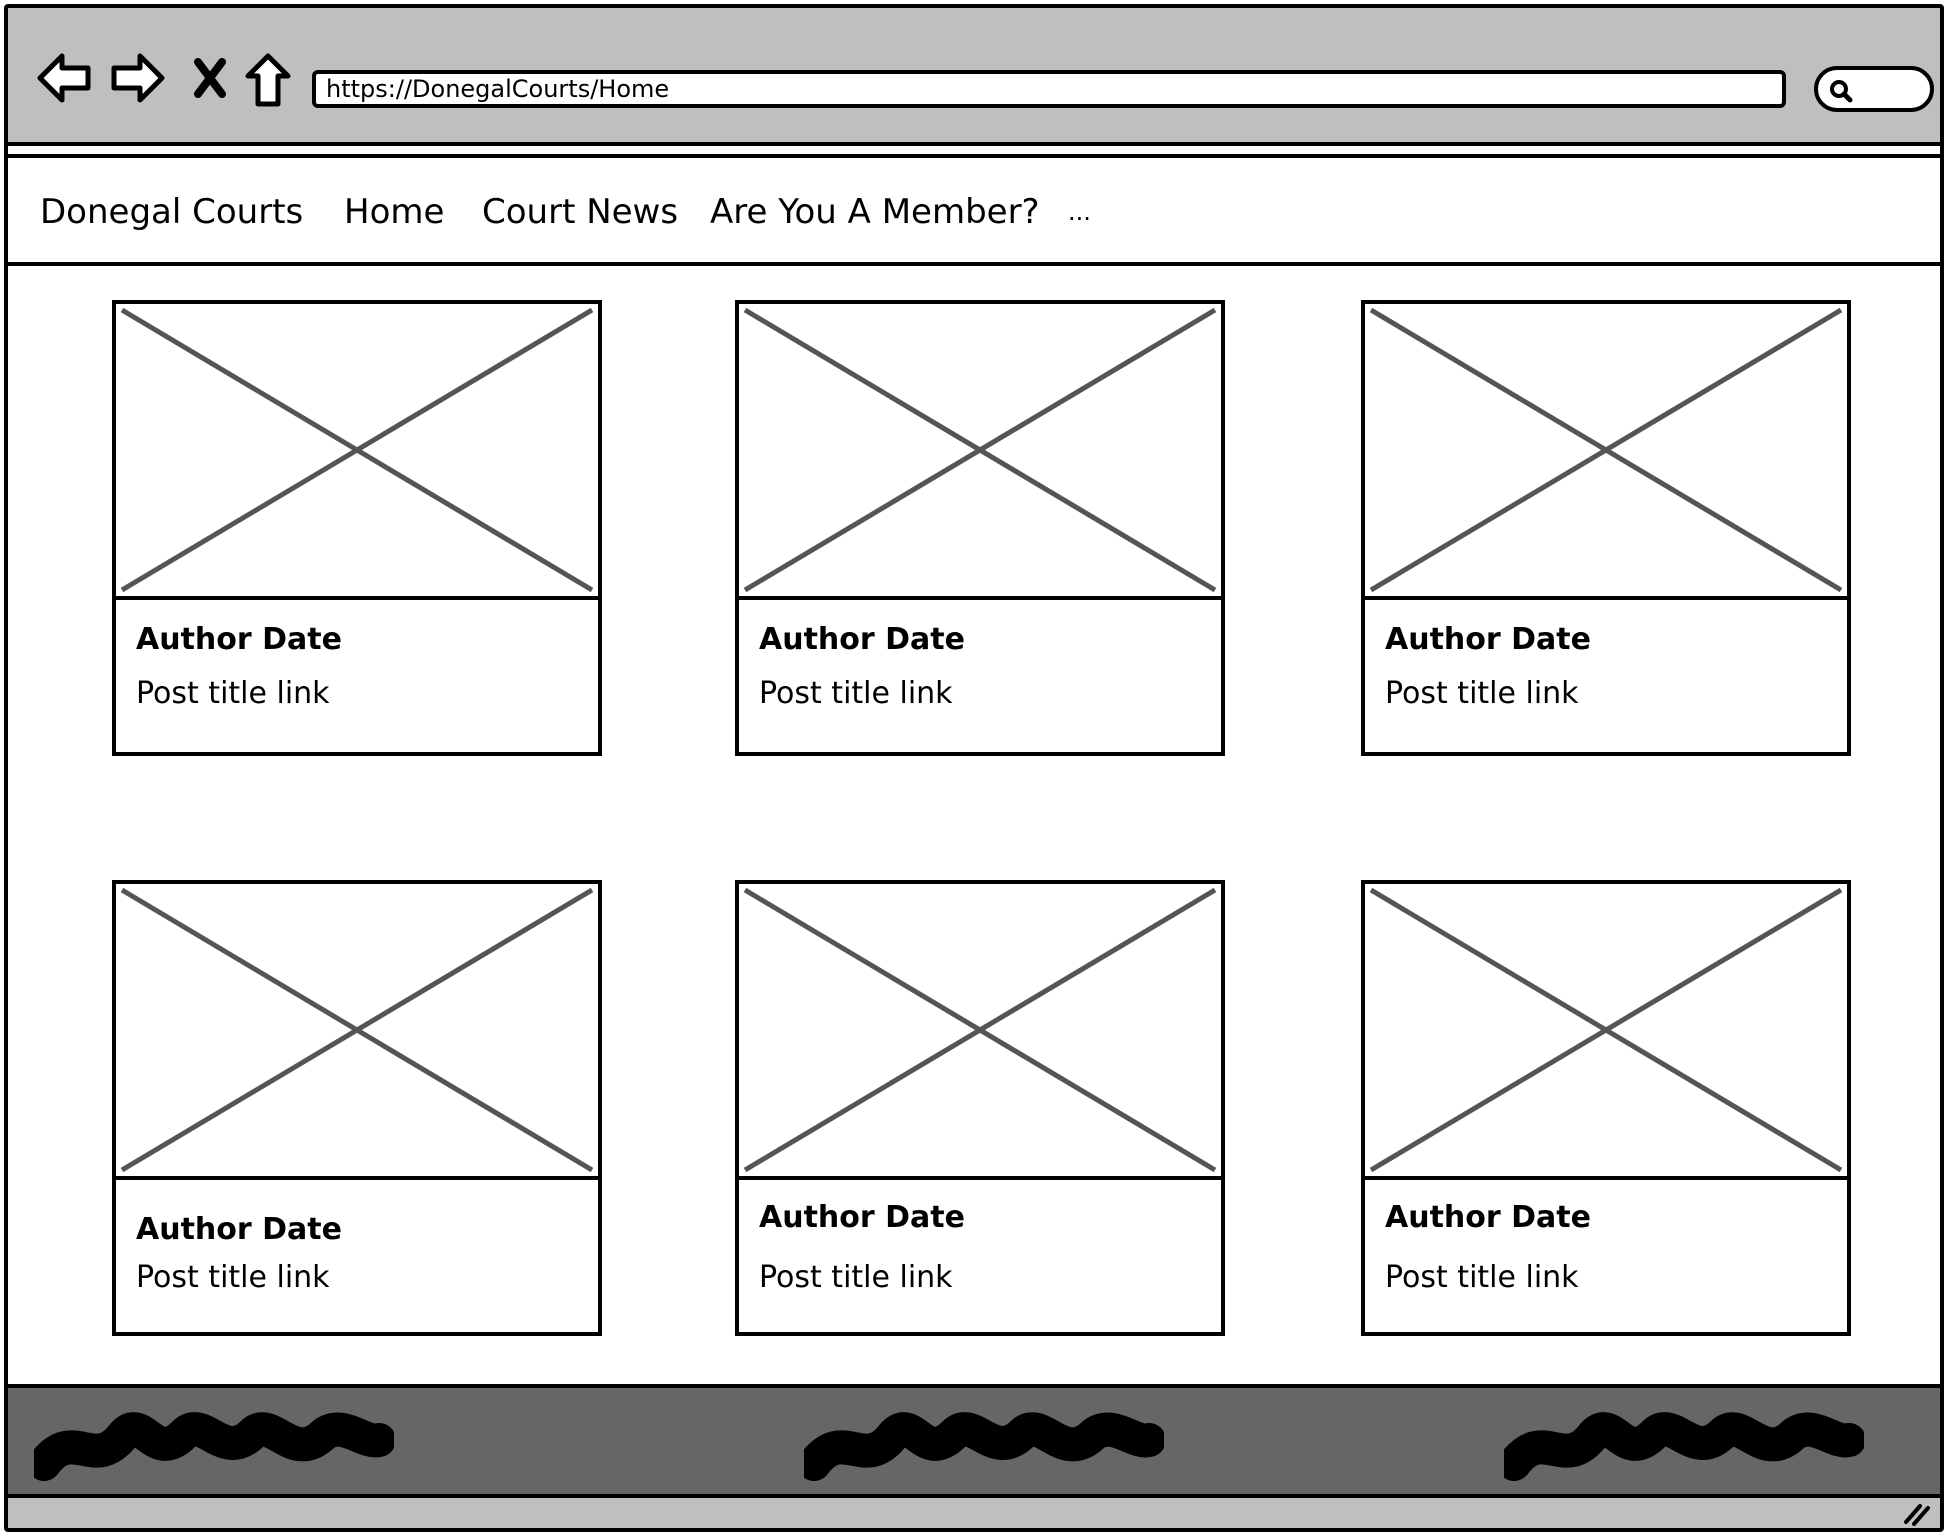  I want to click on resize-grip-icon, so click(1916, 1513).